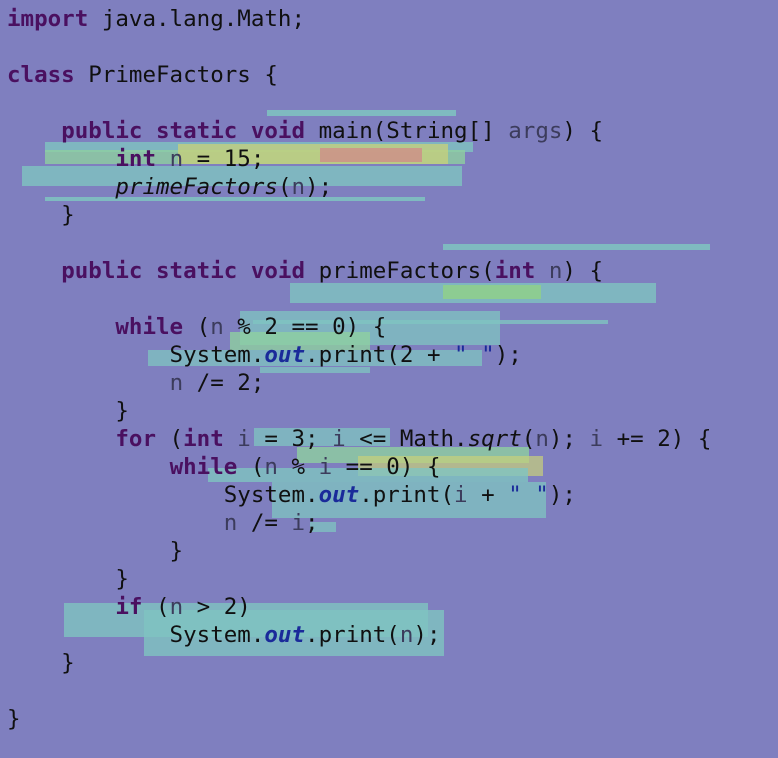 The image size is (778, 758). Describe the element at coordinates (359, 156) in the screenshot. I see `code-line: int n = 15;` at that location.